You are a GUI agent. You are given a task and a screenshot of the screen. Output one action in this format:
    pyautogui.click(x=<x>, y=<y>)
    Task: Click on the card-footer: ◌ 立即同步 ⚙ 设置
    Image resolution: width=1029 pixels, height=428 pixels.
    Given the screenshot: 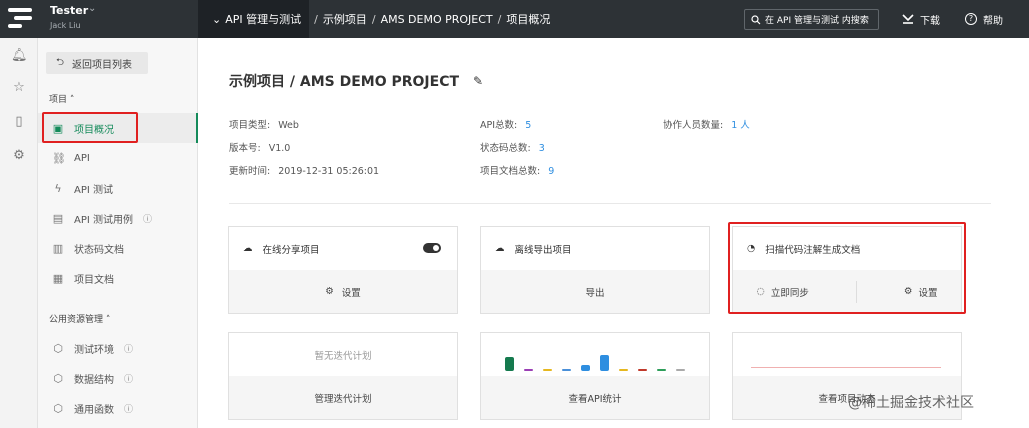 What is the action you would take?
    pyautogui.click(x=847, y=291)
    